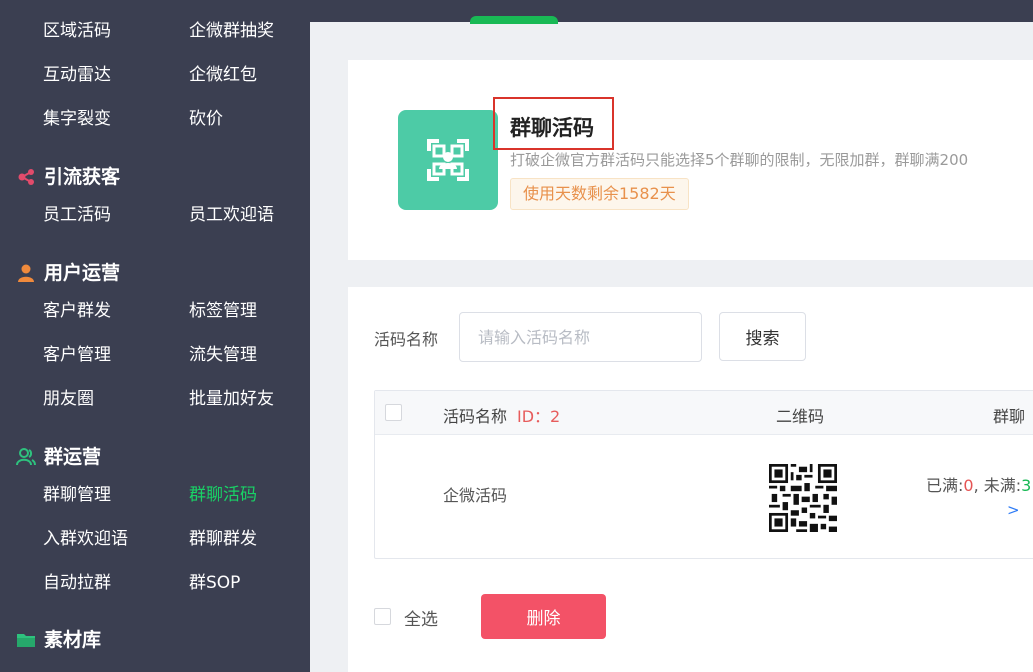 The width and height of the screenshot is (1033, 672). What do you see at coordinates (223, 355) in the screenshot?
I see `sidebar-item-churn-manage: 流失管理` at bounding box center [223, 355].